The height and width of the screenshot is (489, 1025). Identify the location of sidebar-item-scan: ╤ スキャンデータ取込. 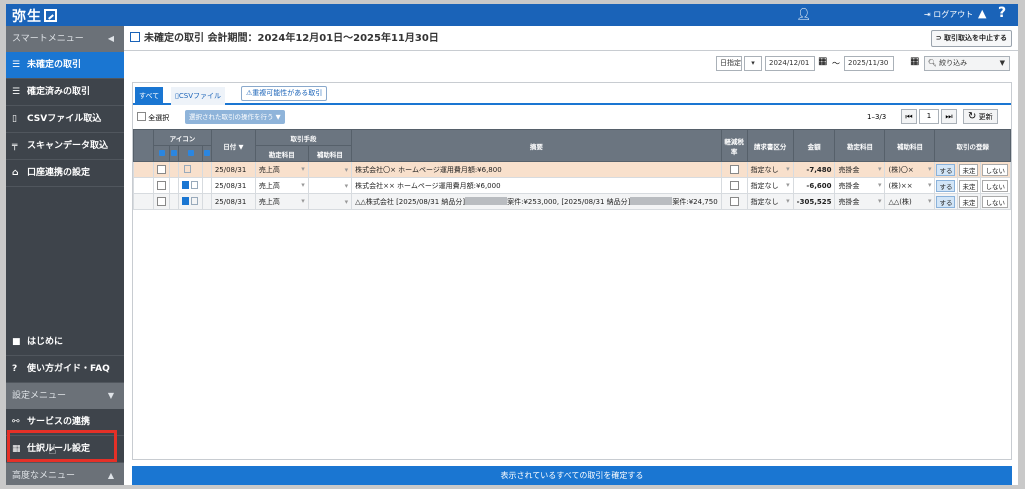
(65, 146).